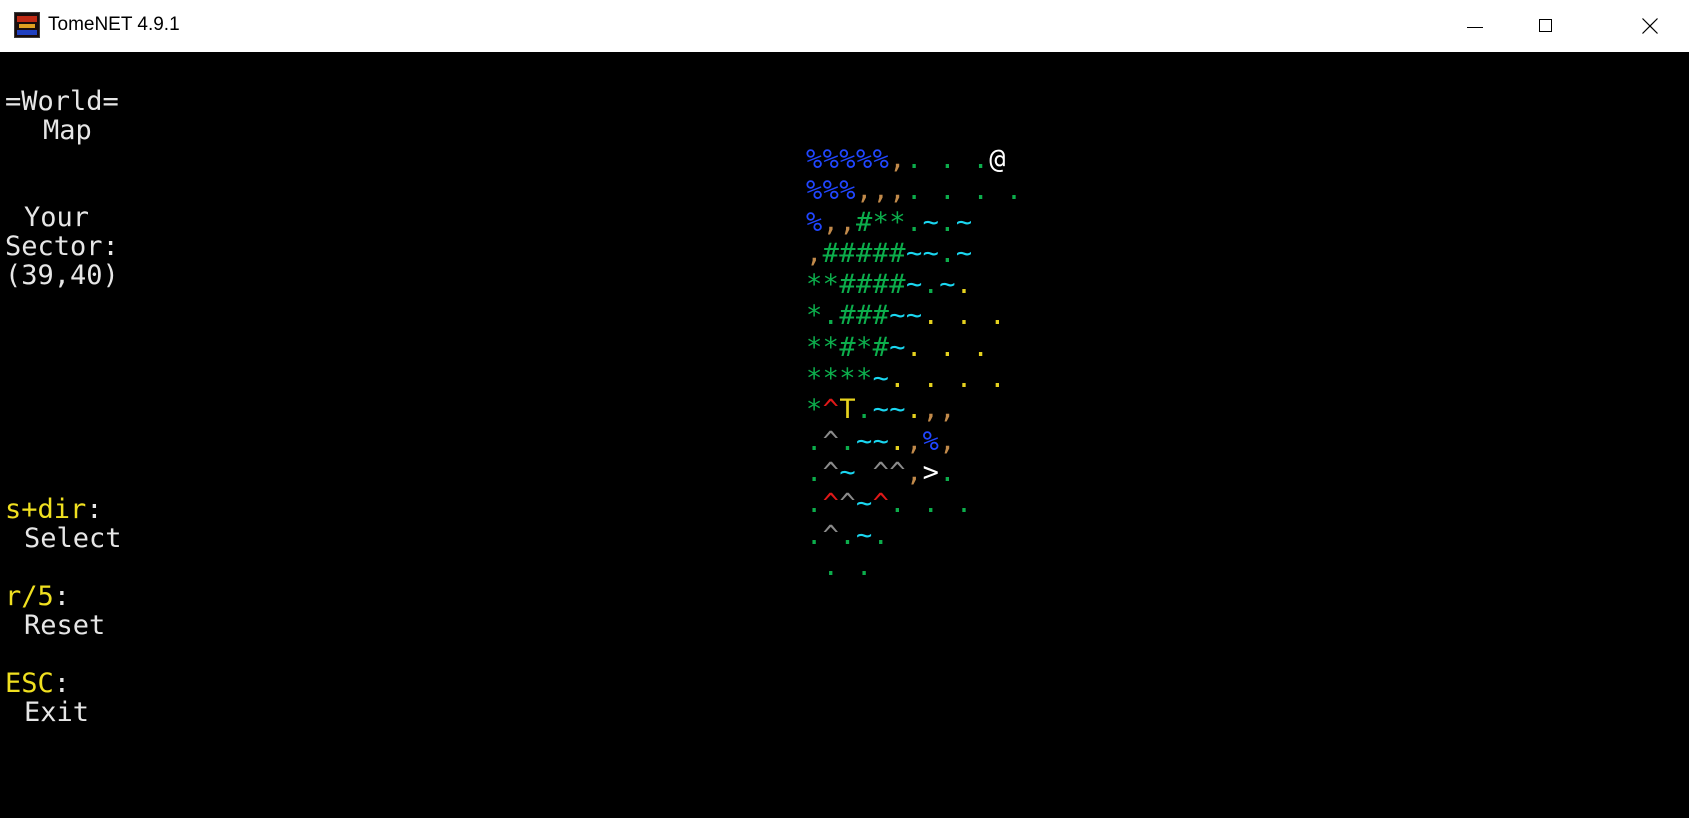  Describe the element at coordinates (57, 712) in the screenshot. I see `control-exit-action: Exit` at that location.